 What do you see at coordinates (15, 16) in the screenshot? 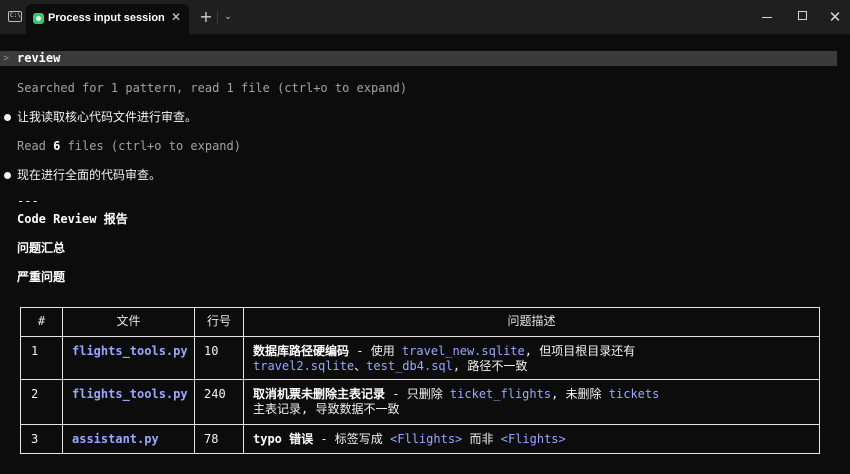
I see `terminal-icon: C:\` at bounding box center [15, 16].